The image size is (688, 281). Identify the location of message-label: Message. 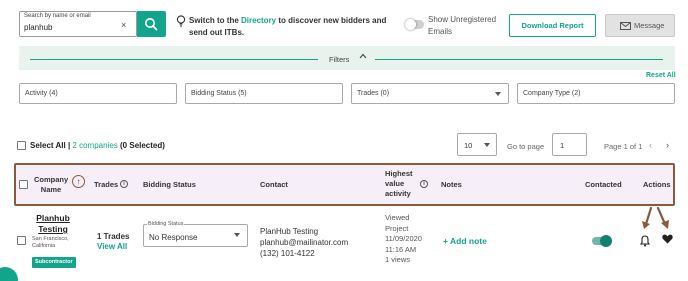
(649, 25).